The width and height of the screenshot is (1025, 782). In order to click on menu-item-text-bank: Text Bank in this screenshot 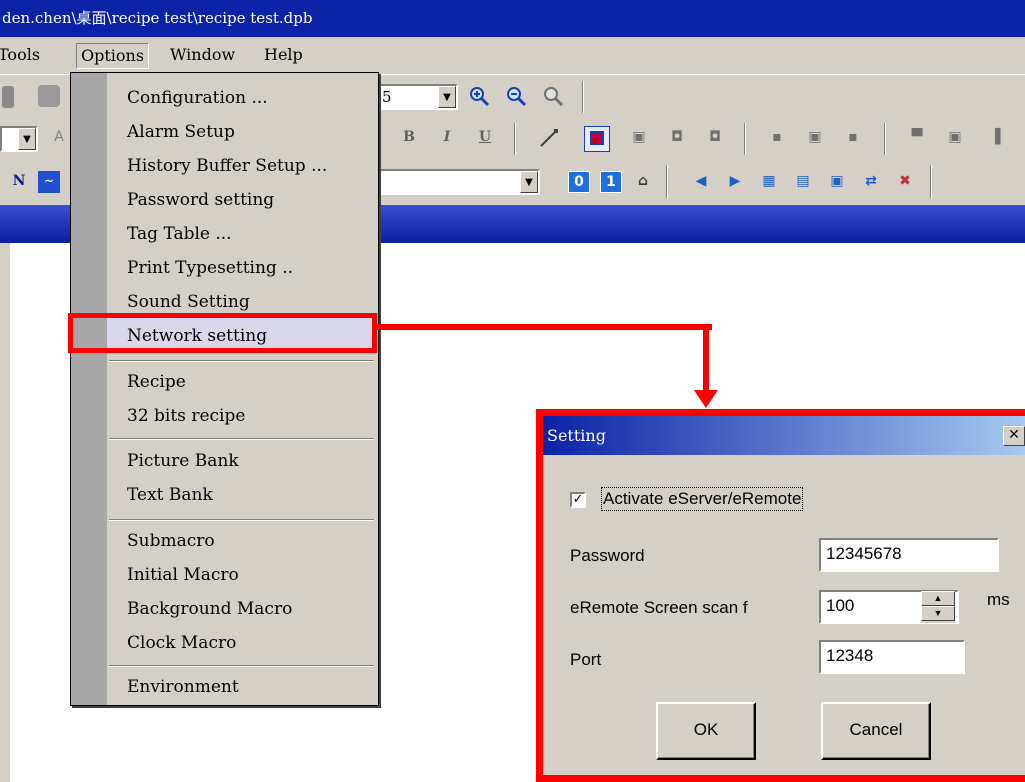, I will do `click(170, 495)`.